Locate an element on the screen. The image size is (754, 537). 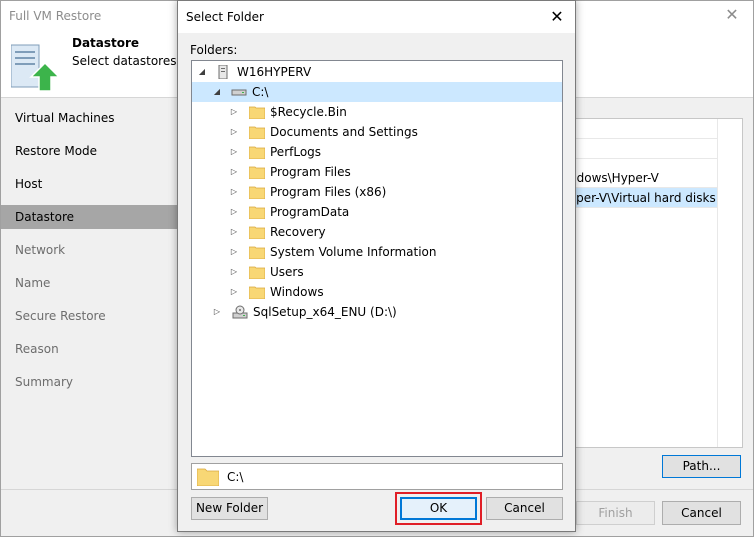
tree-node-folder: ▷ PerfLogs is located at coordinates (377, 152).